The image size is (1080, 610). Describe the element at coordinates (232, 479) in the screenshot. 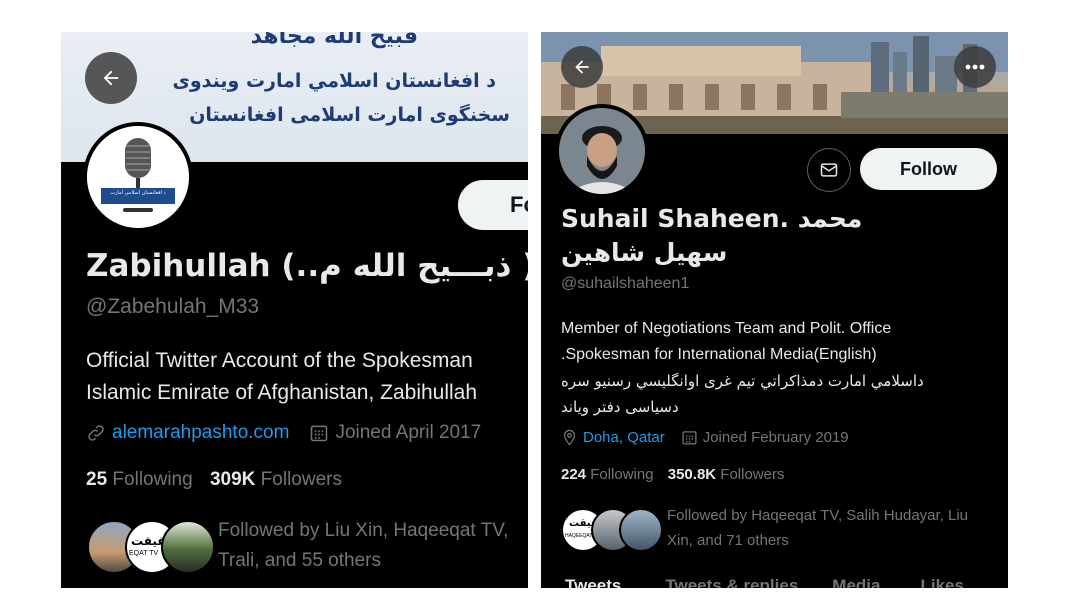

I see `followers-count: 309K` at that location.